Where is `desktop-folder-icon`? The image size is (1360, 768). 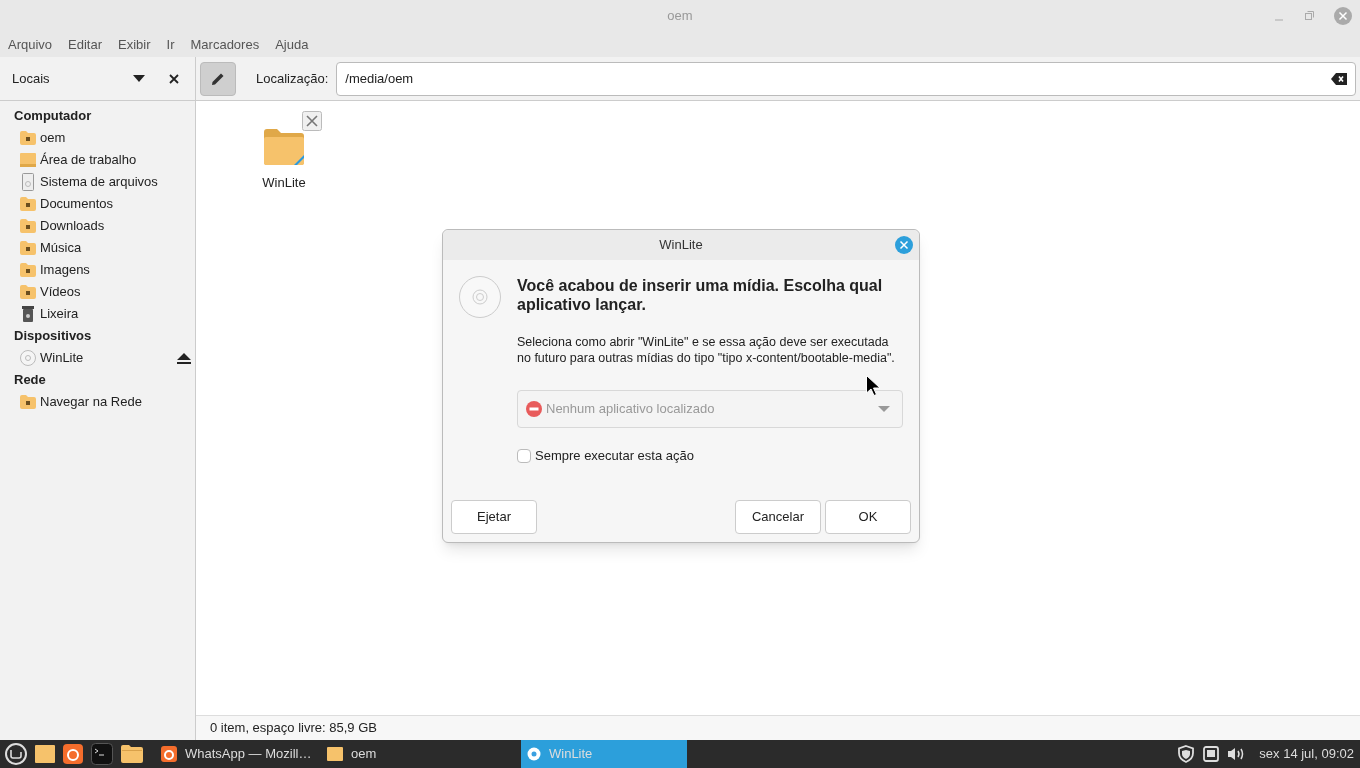
desktop-folder-icon is located at coordinates (28, 160).